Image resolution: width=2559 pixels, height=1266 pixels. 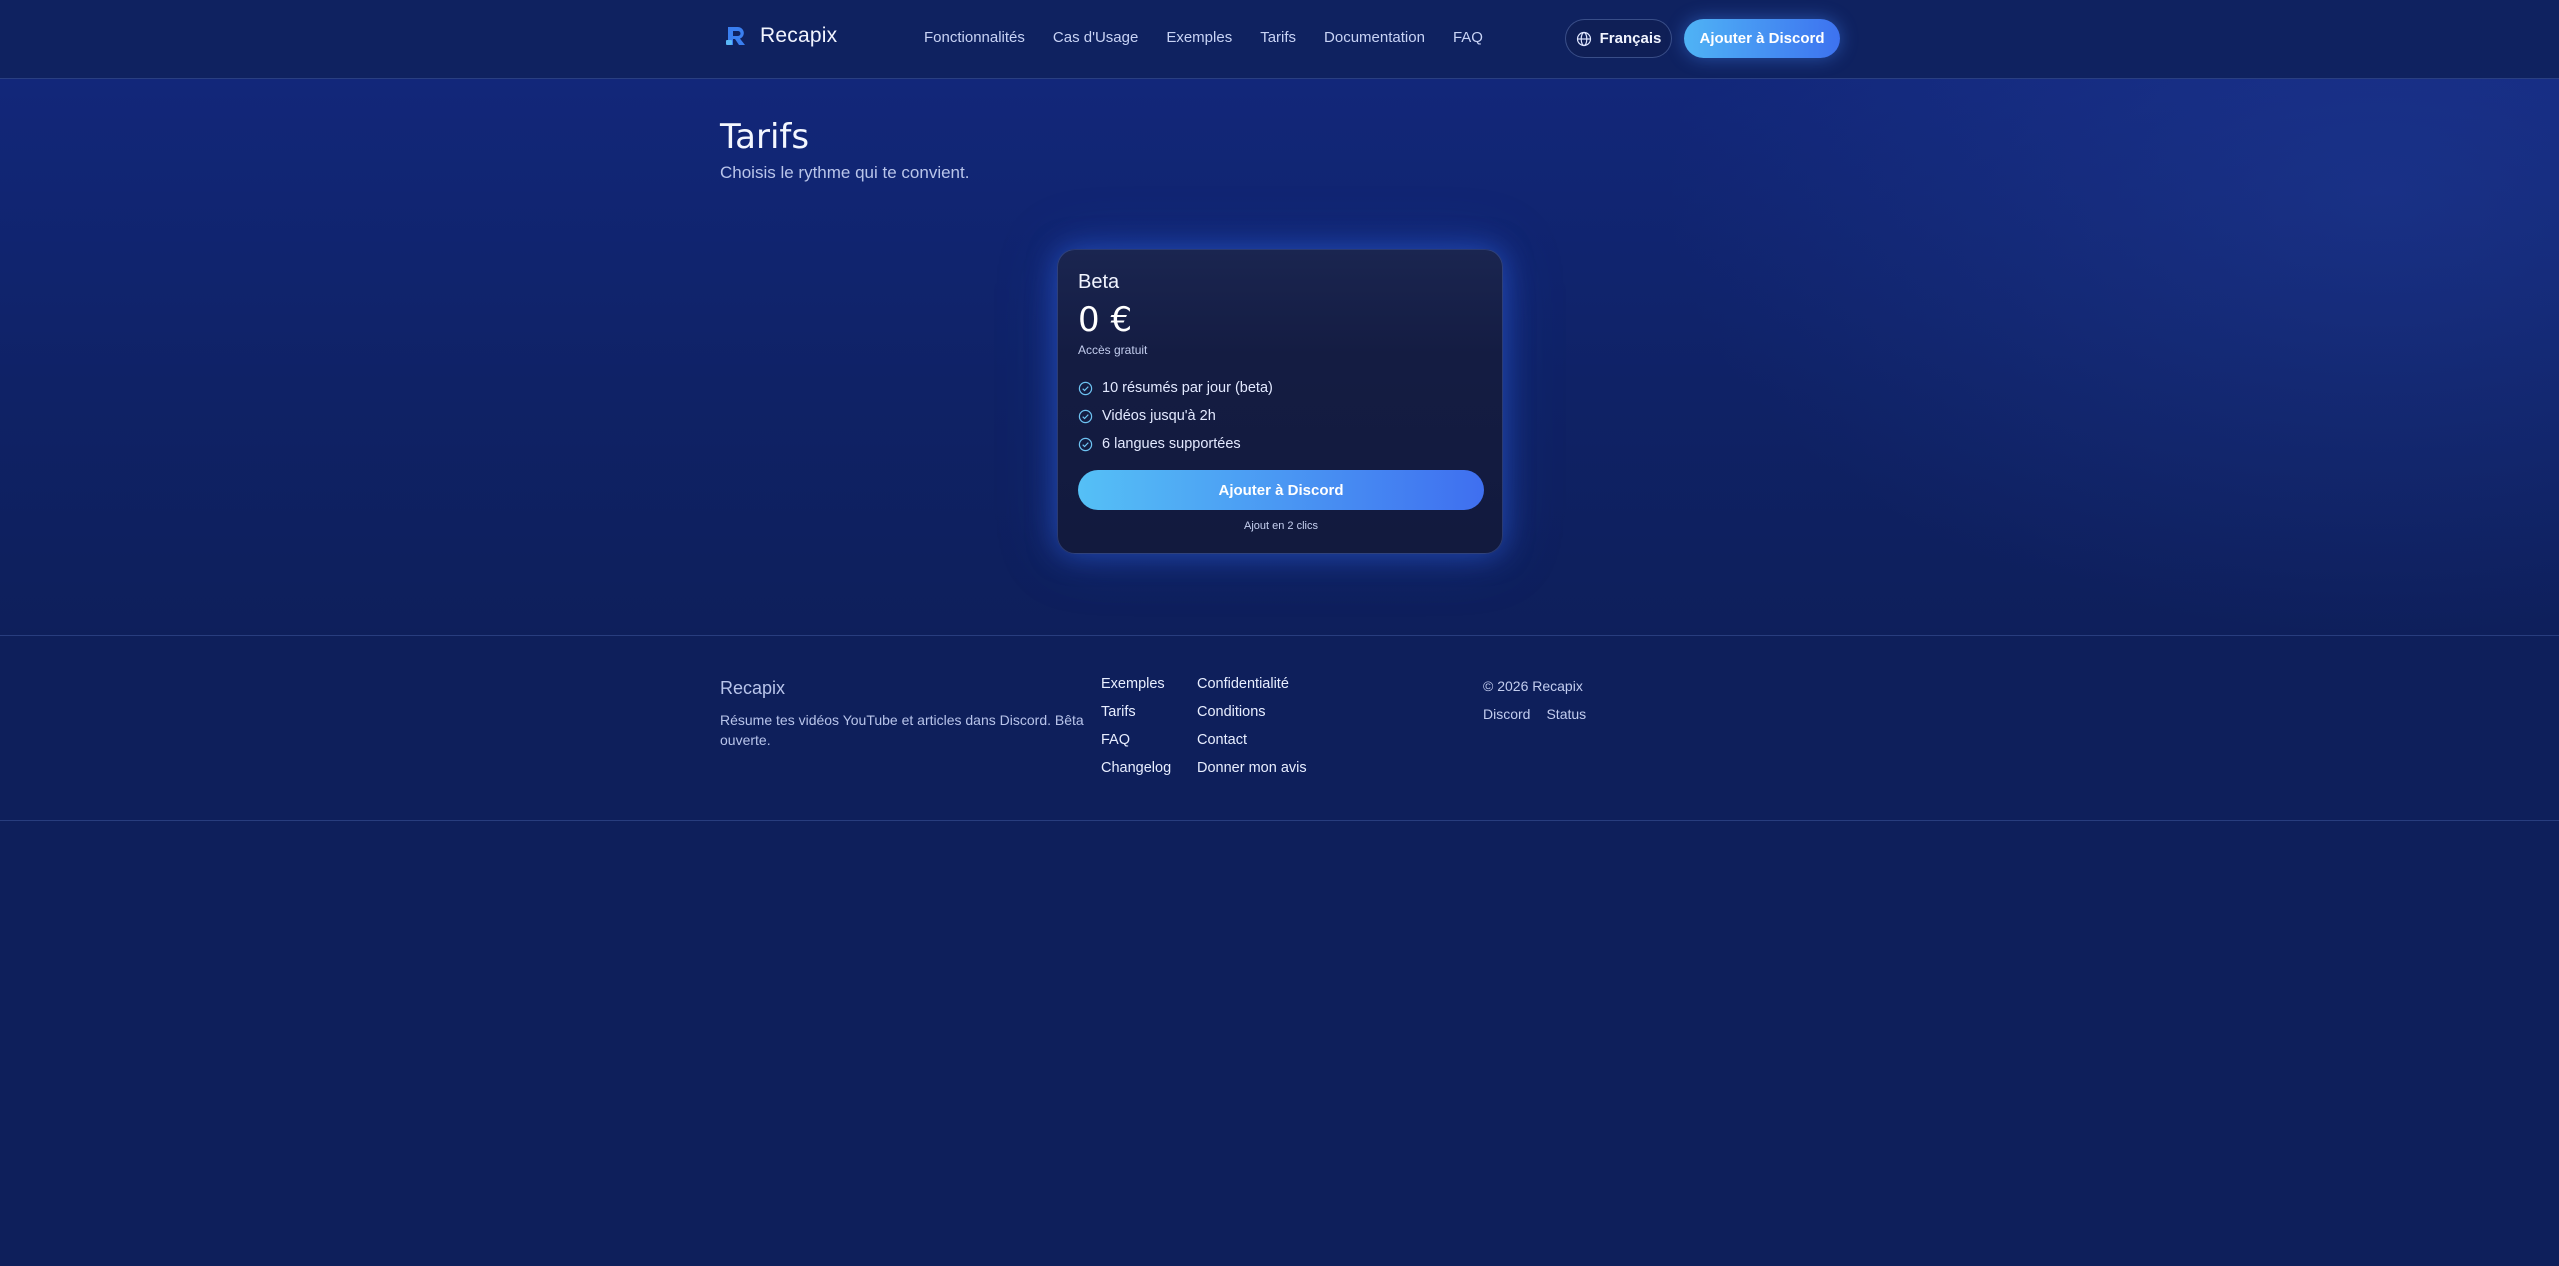 What do you see at coordinates (1113, 350) in the screenshot?
I see `plan-note: Accès gratuit` at bounding box center [1113, 350].